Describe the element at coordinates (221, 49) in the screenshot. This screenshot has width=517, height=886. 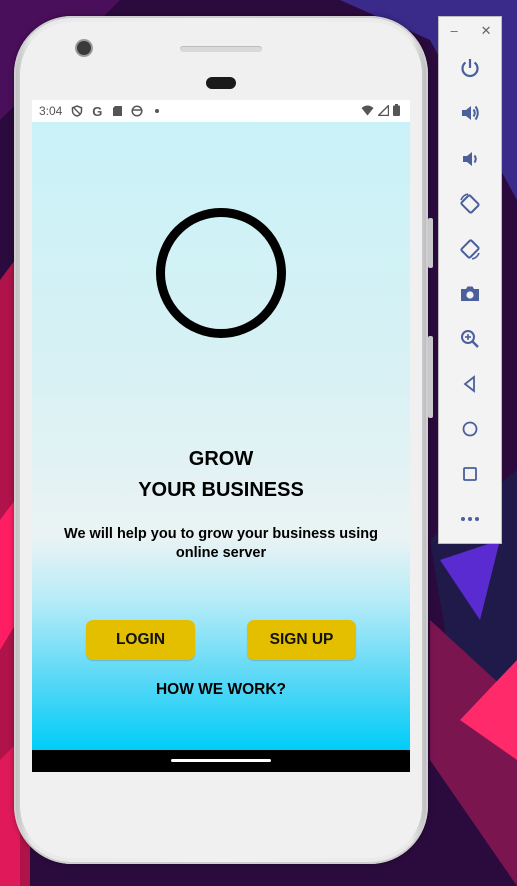
I see `speaker-grille` at that location.